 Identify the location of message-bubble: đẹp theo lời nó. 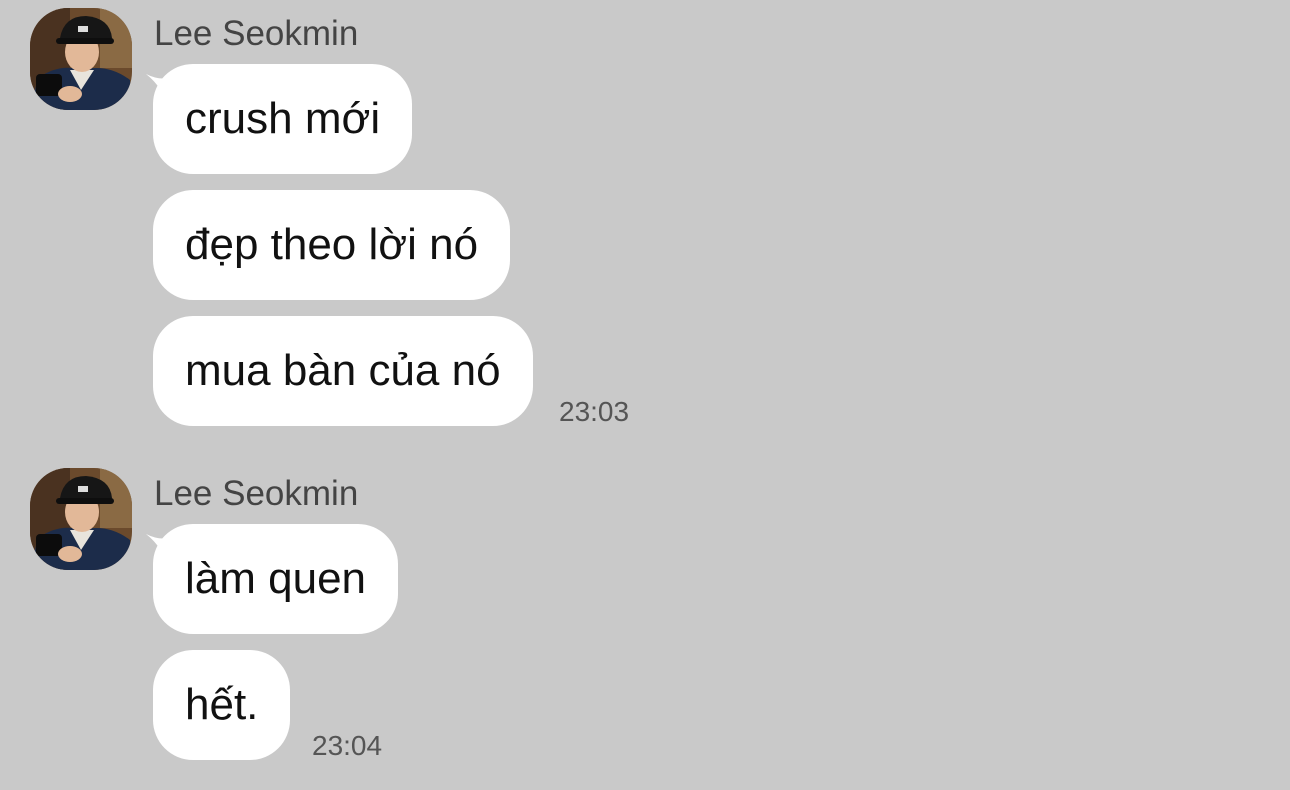
(332, 245).